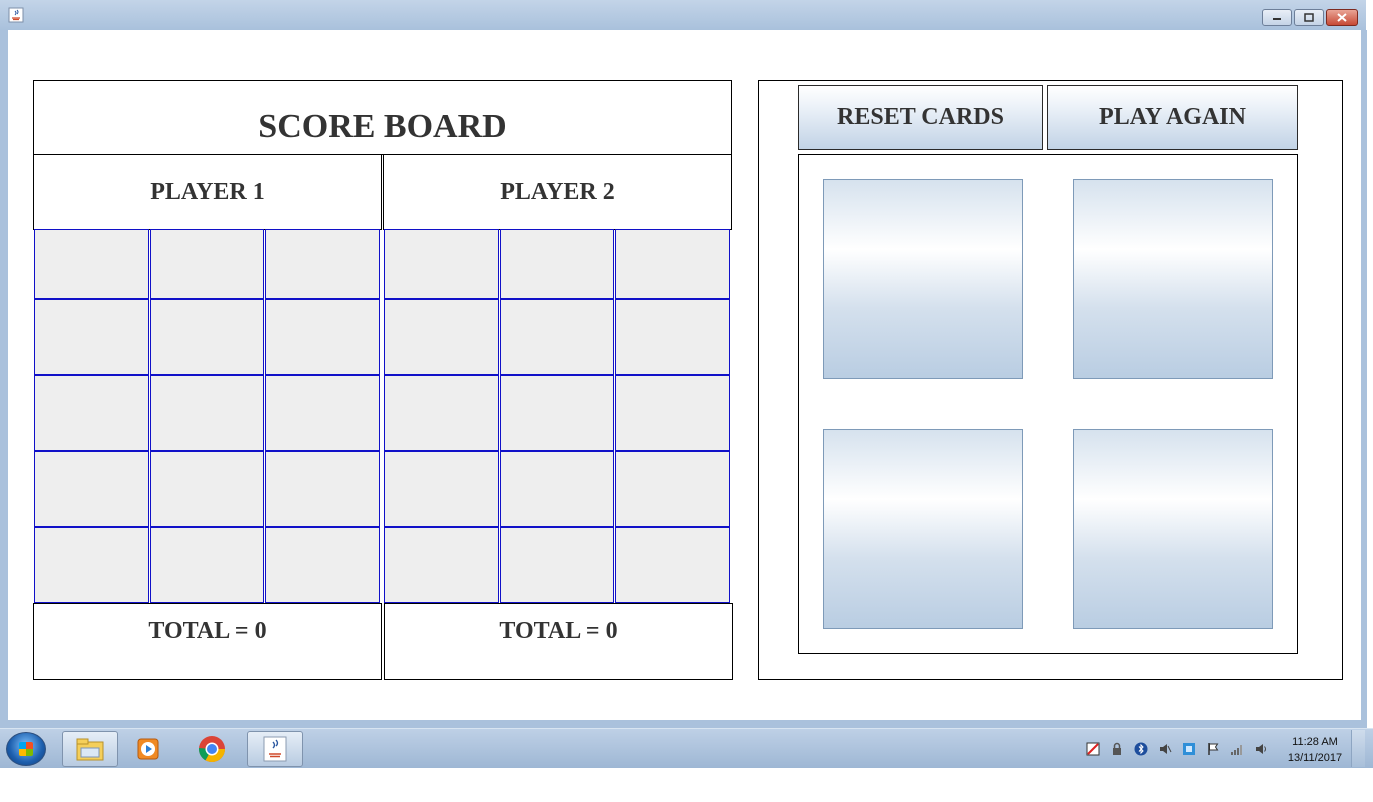 This screenshot has height=802, width=1373. I want to click on clock-date: 13/11/2017, so click(1315, 758).